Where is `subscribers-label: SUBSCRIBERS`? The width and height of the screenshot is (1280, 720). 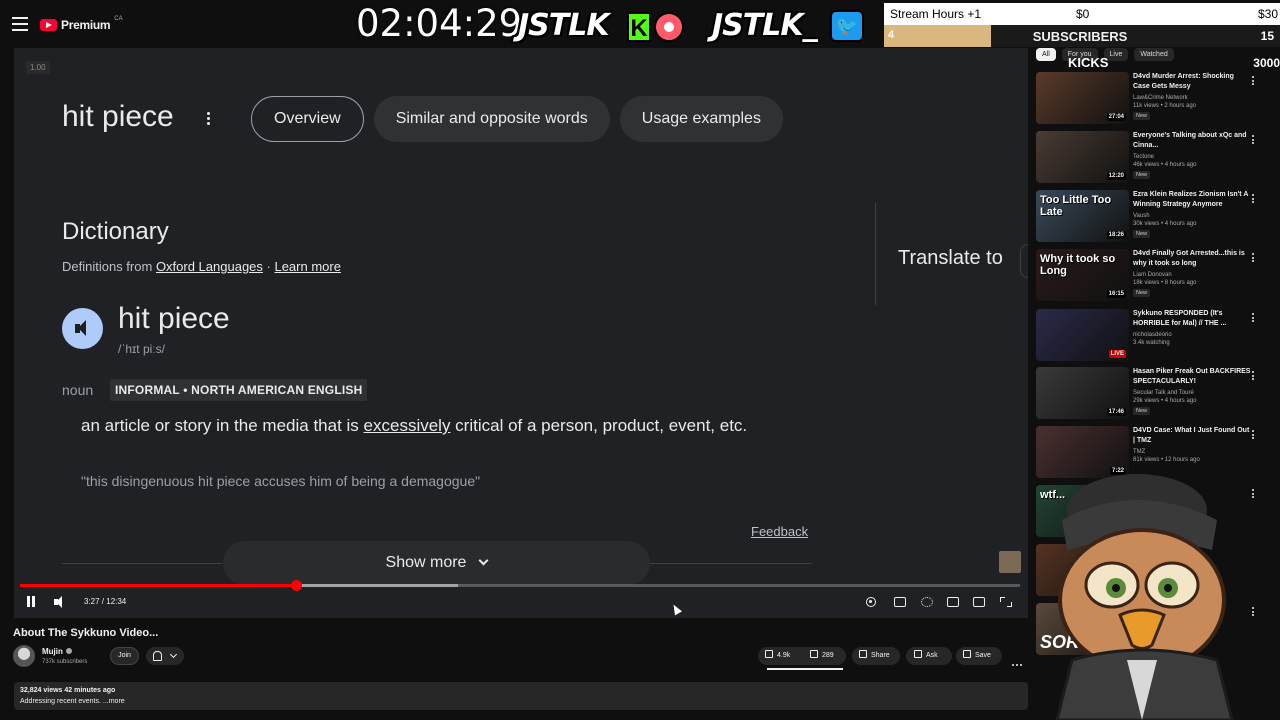
subscribers-label: SUBSCRIBERS is located at coordinates (1080, 36).